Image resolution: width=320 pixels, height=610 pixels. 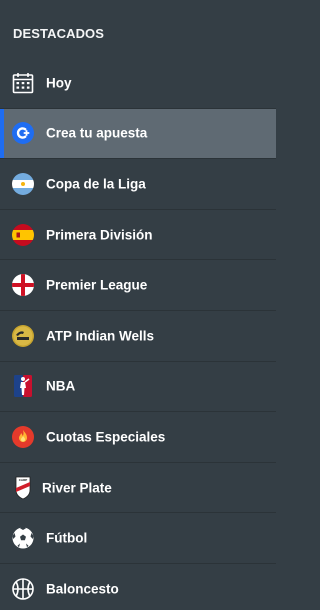 What do you see at coordinates (23, 336) in the screenshot?
I see `atp-logo-icon` at bounding box center [23, 336].